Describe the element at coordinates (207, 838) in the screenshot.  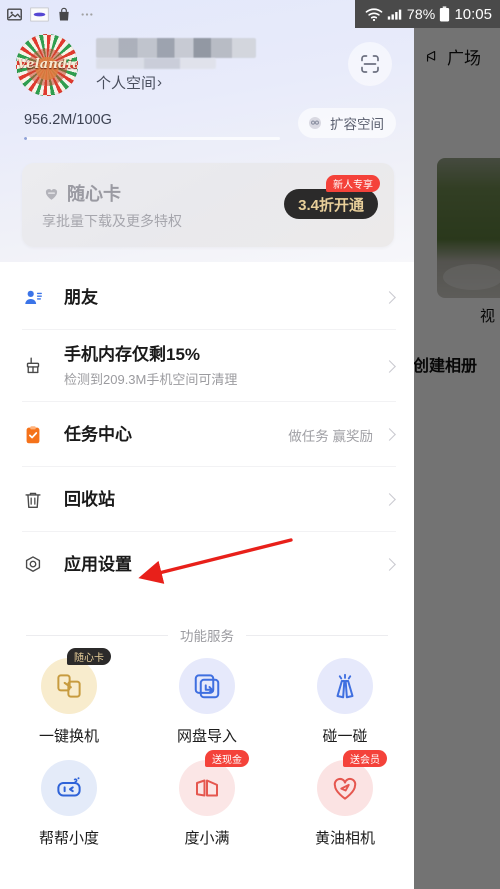
I see `service-label: 度小满` at that location.